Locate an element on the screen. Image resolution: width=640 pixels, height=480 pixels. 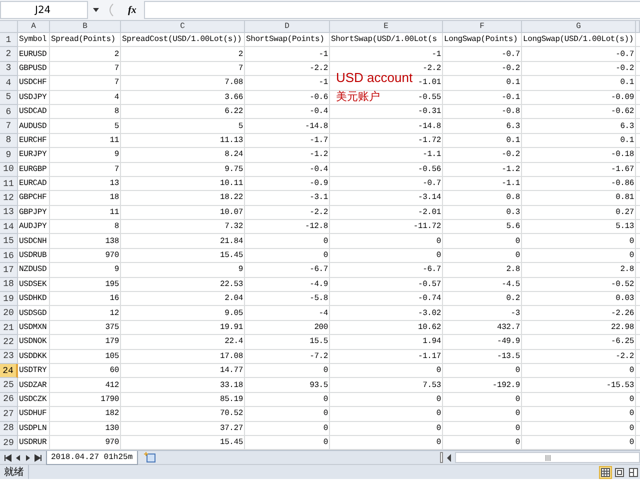
scroll-left-icon is located at coordinates (449, 458).